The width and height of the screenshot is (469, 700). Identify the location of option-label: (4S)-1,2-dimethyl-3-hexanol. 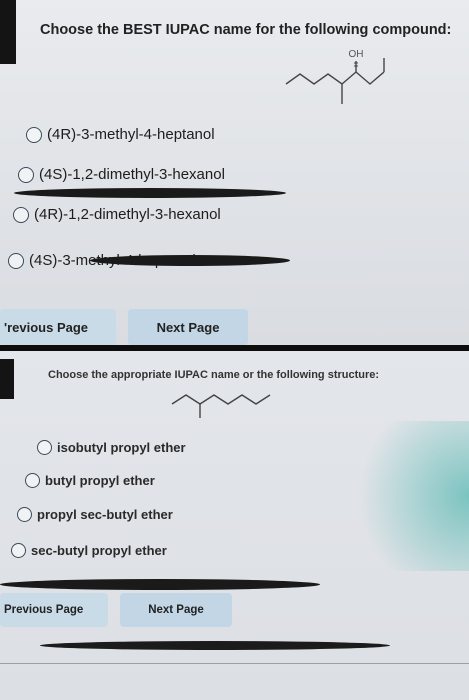
(132, 174).